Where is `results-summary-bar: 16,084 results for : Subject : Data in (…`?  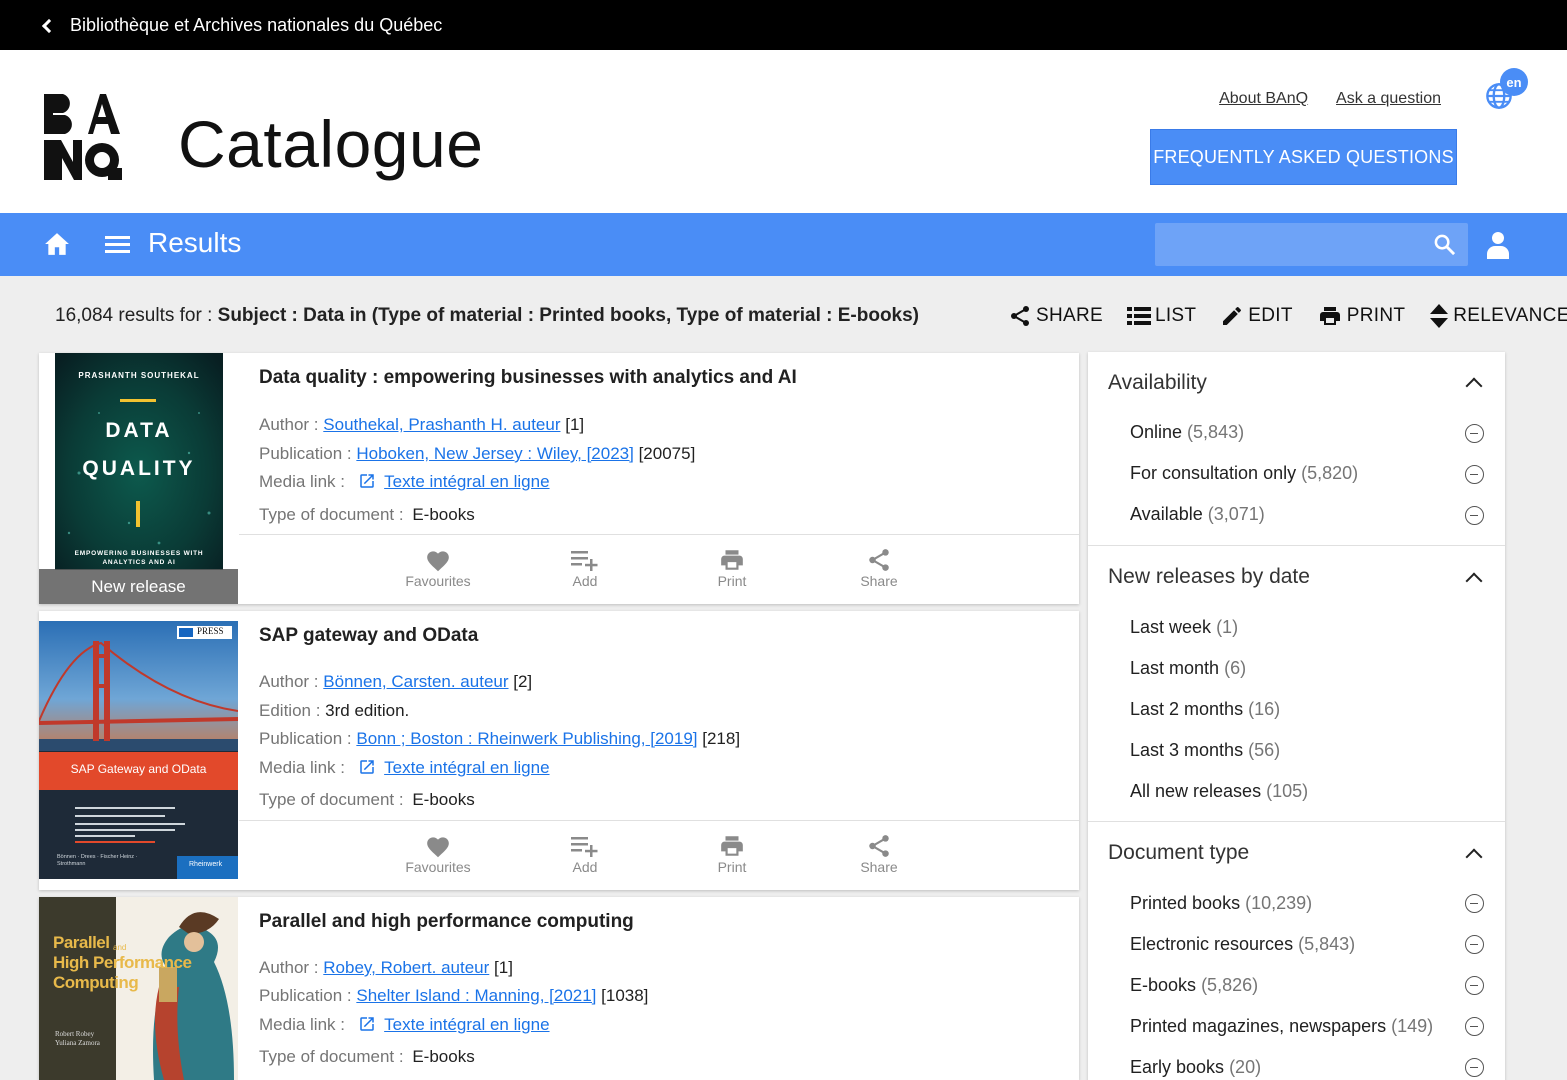
results-summary-bar: 16,084 results for : Subject : Data in (… is located at coordinates (811, 316).